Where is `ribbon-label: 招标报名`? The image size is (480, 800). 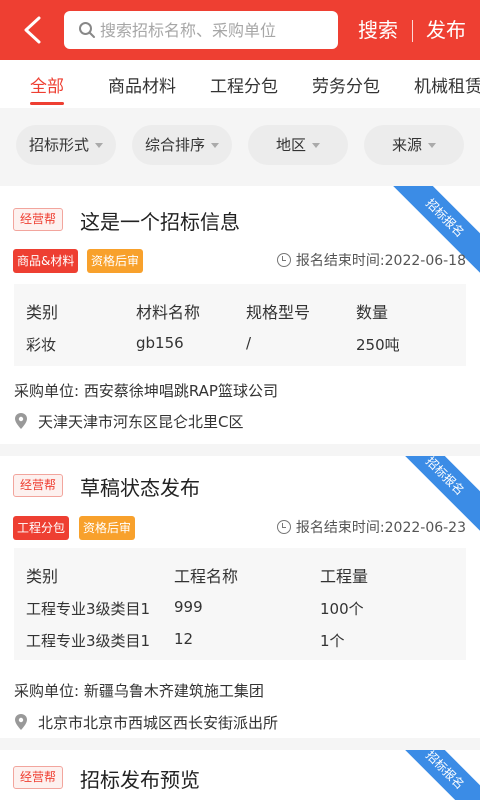 ribbon-label: 招标报名 is located at coordinates (431, 775).